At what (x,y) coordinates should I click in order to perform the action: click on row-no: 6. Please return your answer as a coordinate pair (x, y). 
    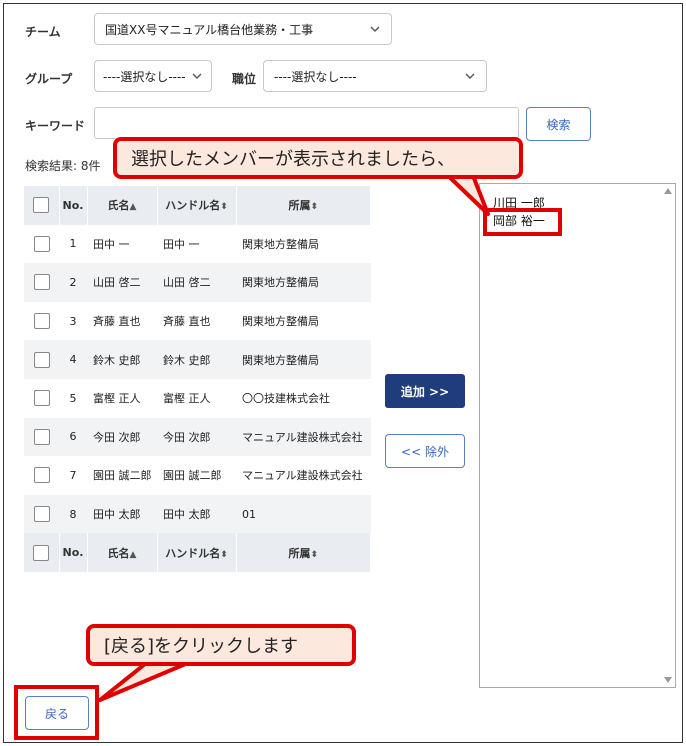
    Looking at the image, I should click on (73, 437).